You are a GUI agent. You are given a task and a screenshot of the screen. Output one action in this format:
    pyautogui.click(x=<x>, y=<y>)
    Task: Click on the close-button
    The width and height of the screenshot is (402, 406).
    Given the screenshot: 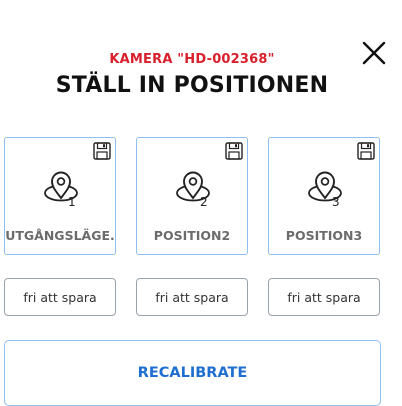 What is the action you would take?
    pyautogui.click(x=374, y=53)
    